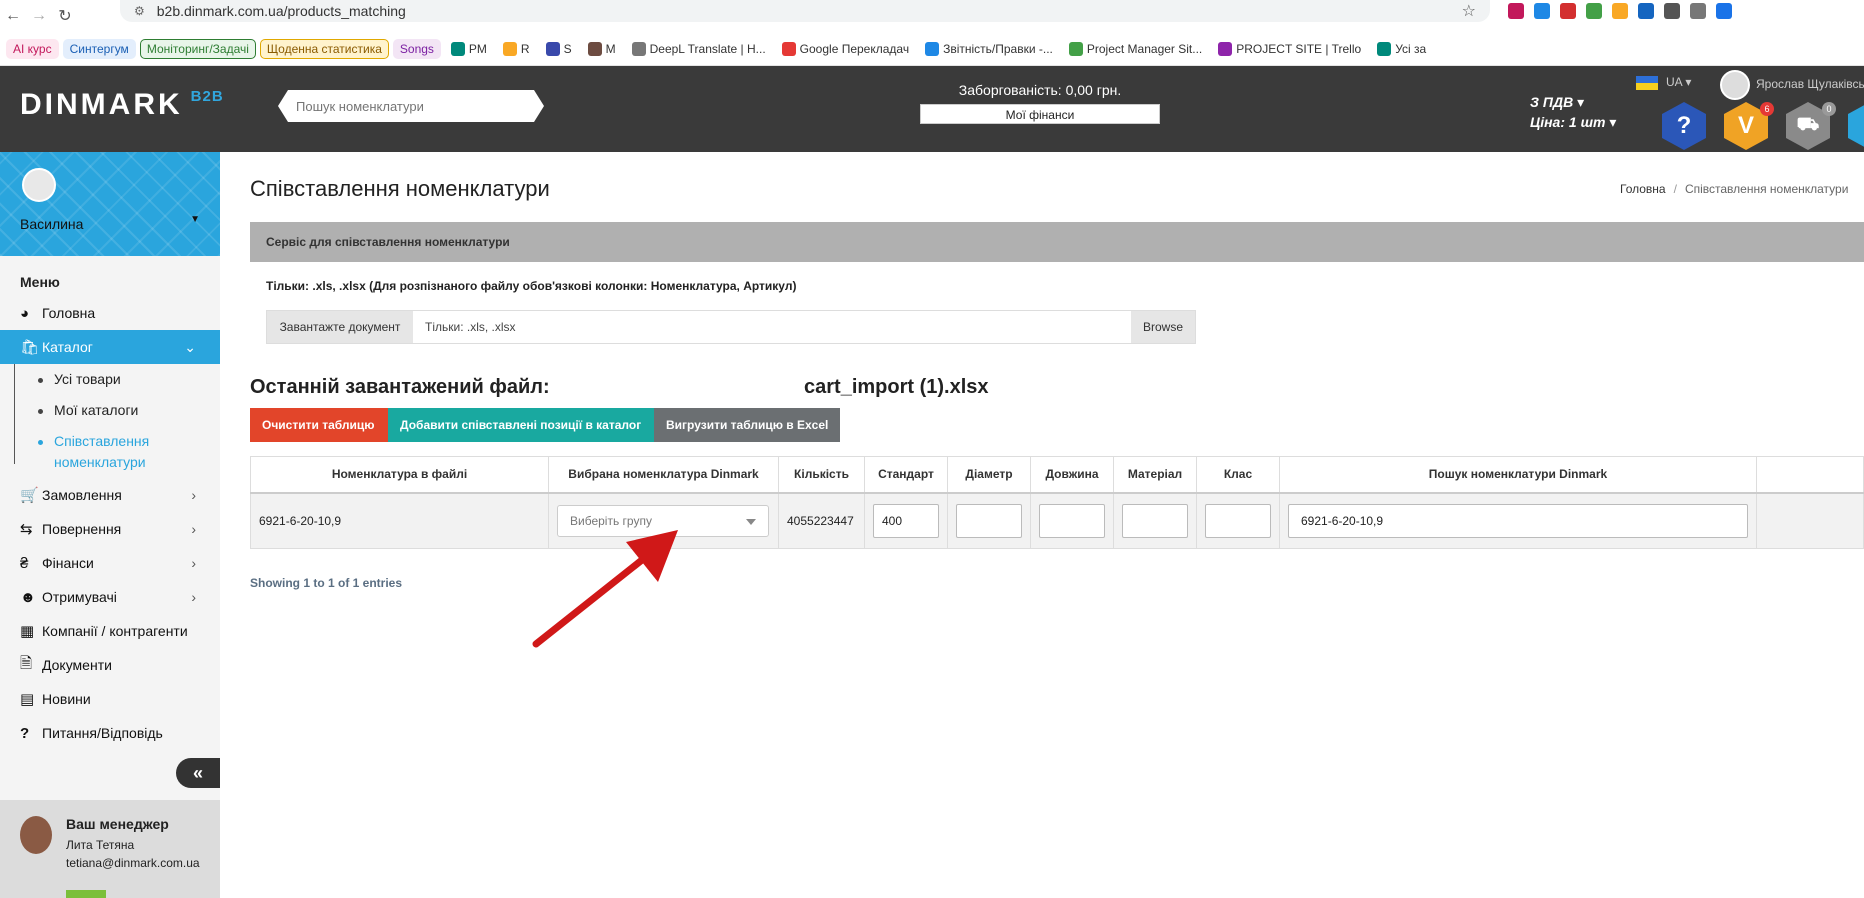 Image resolution: width=1864 pixels, height=898 pixels. I want to click on col-diameter: Діаметр, so click(989, 475).